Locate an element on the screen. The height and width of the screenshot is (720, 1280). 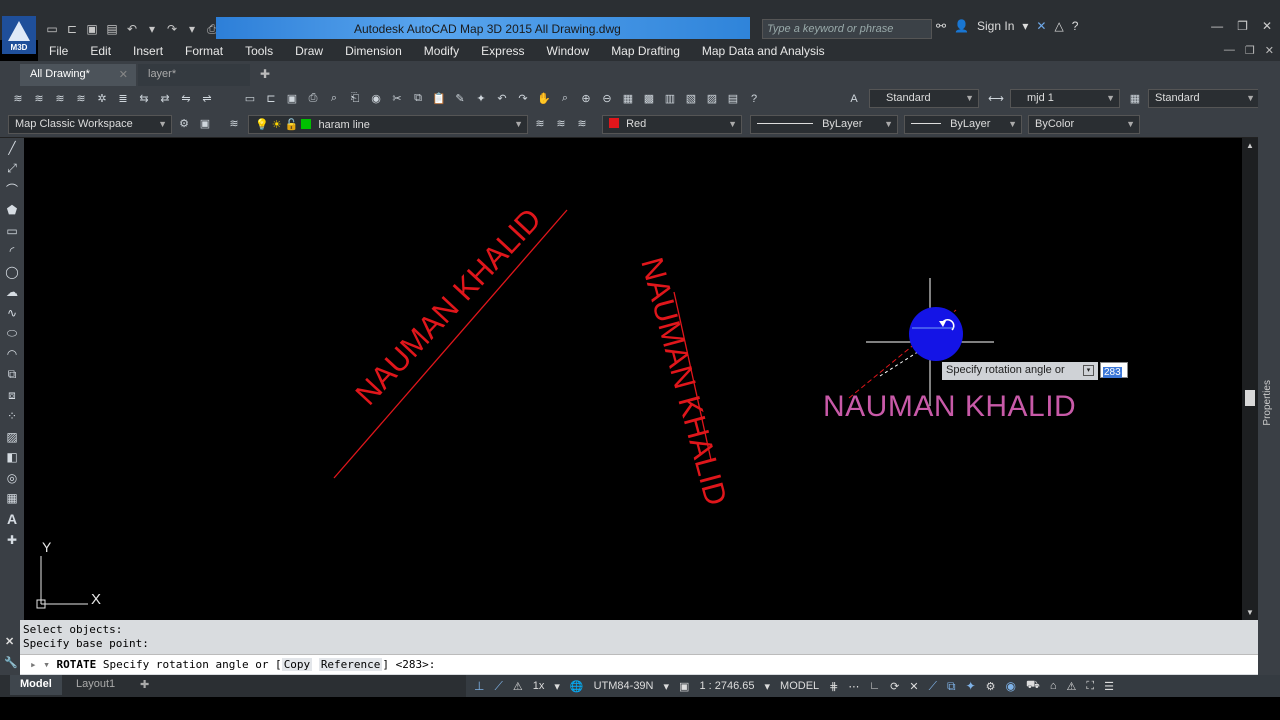
new-file-icon: ▭ is located at coordinates (52, 29).